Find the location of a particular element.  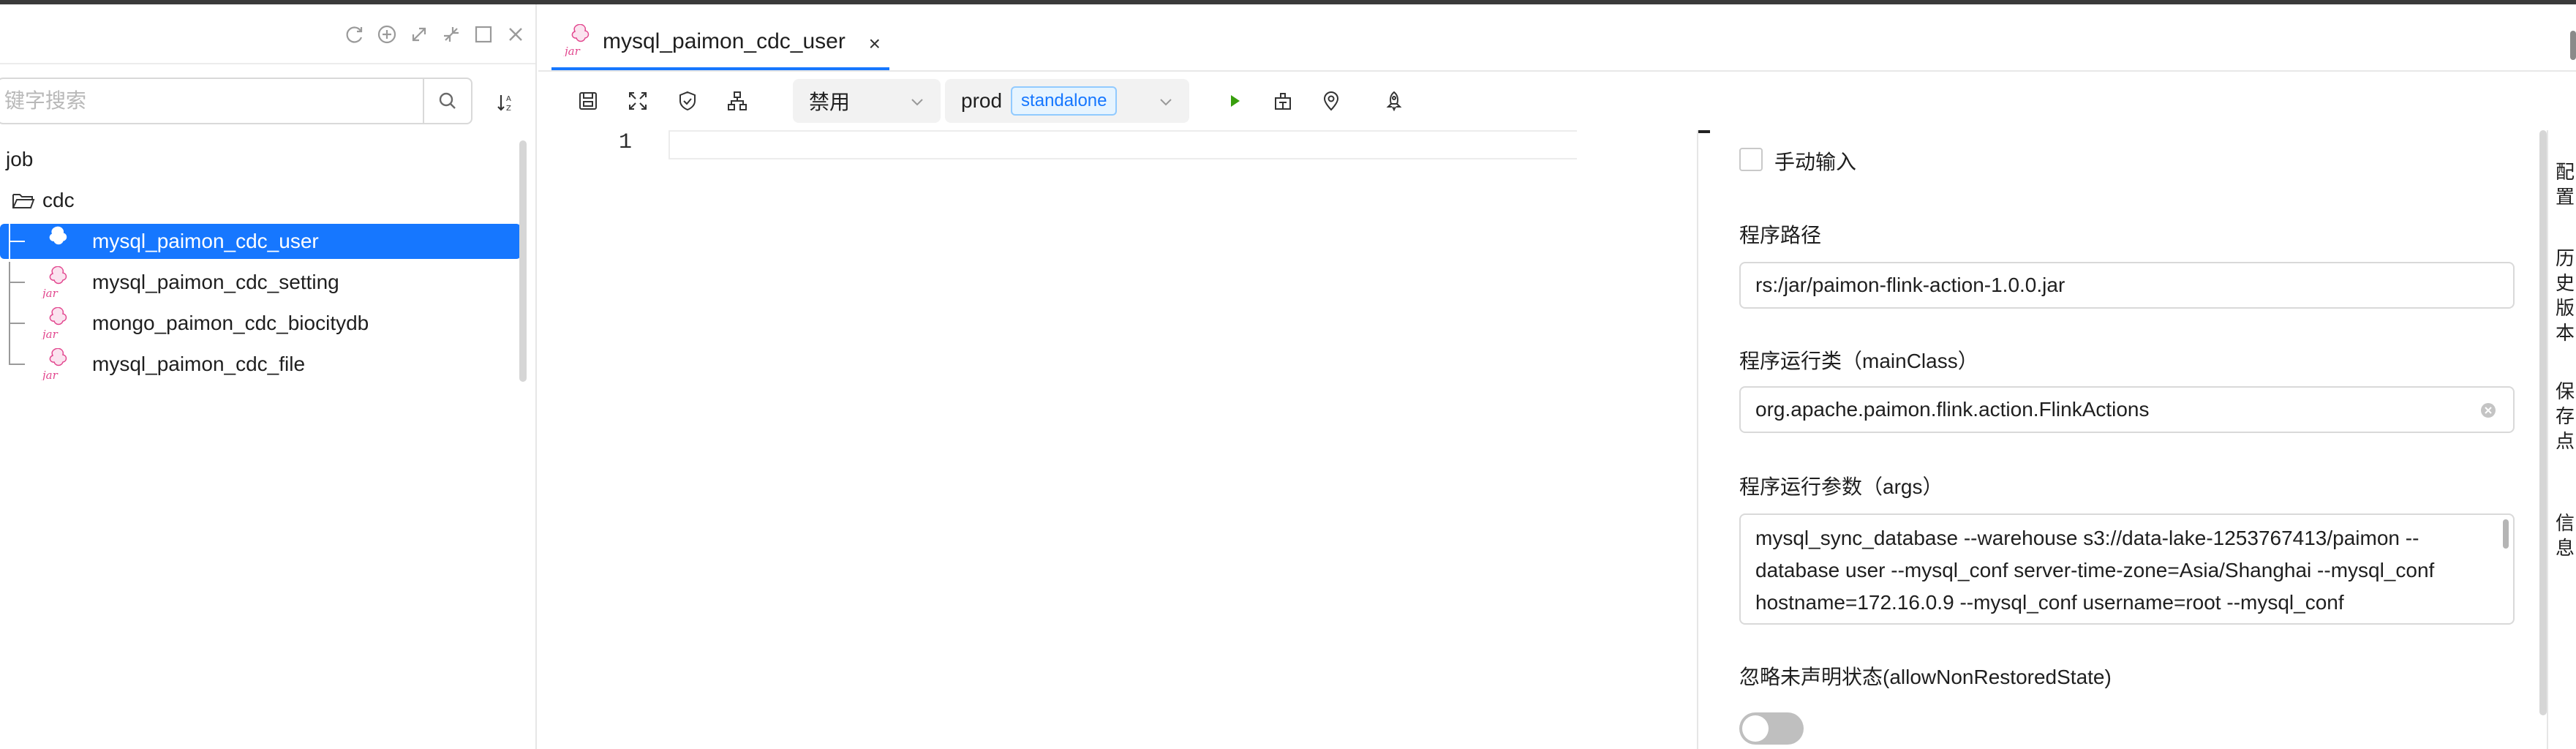

refresh-icon is located at coordinates (354, 34).